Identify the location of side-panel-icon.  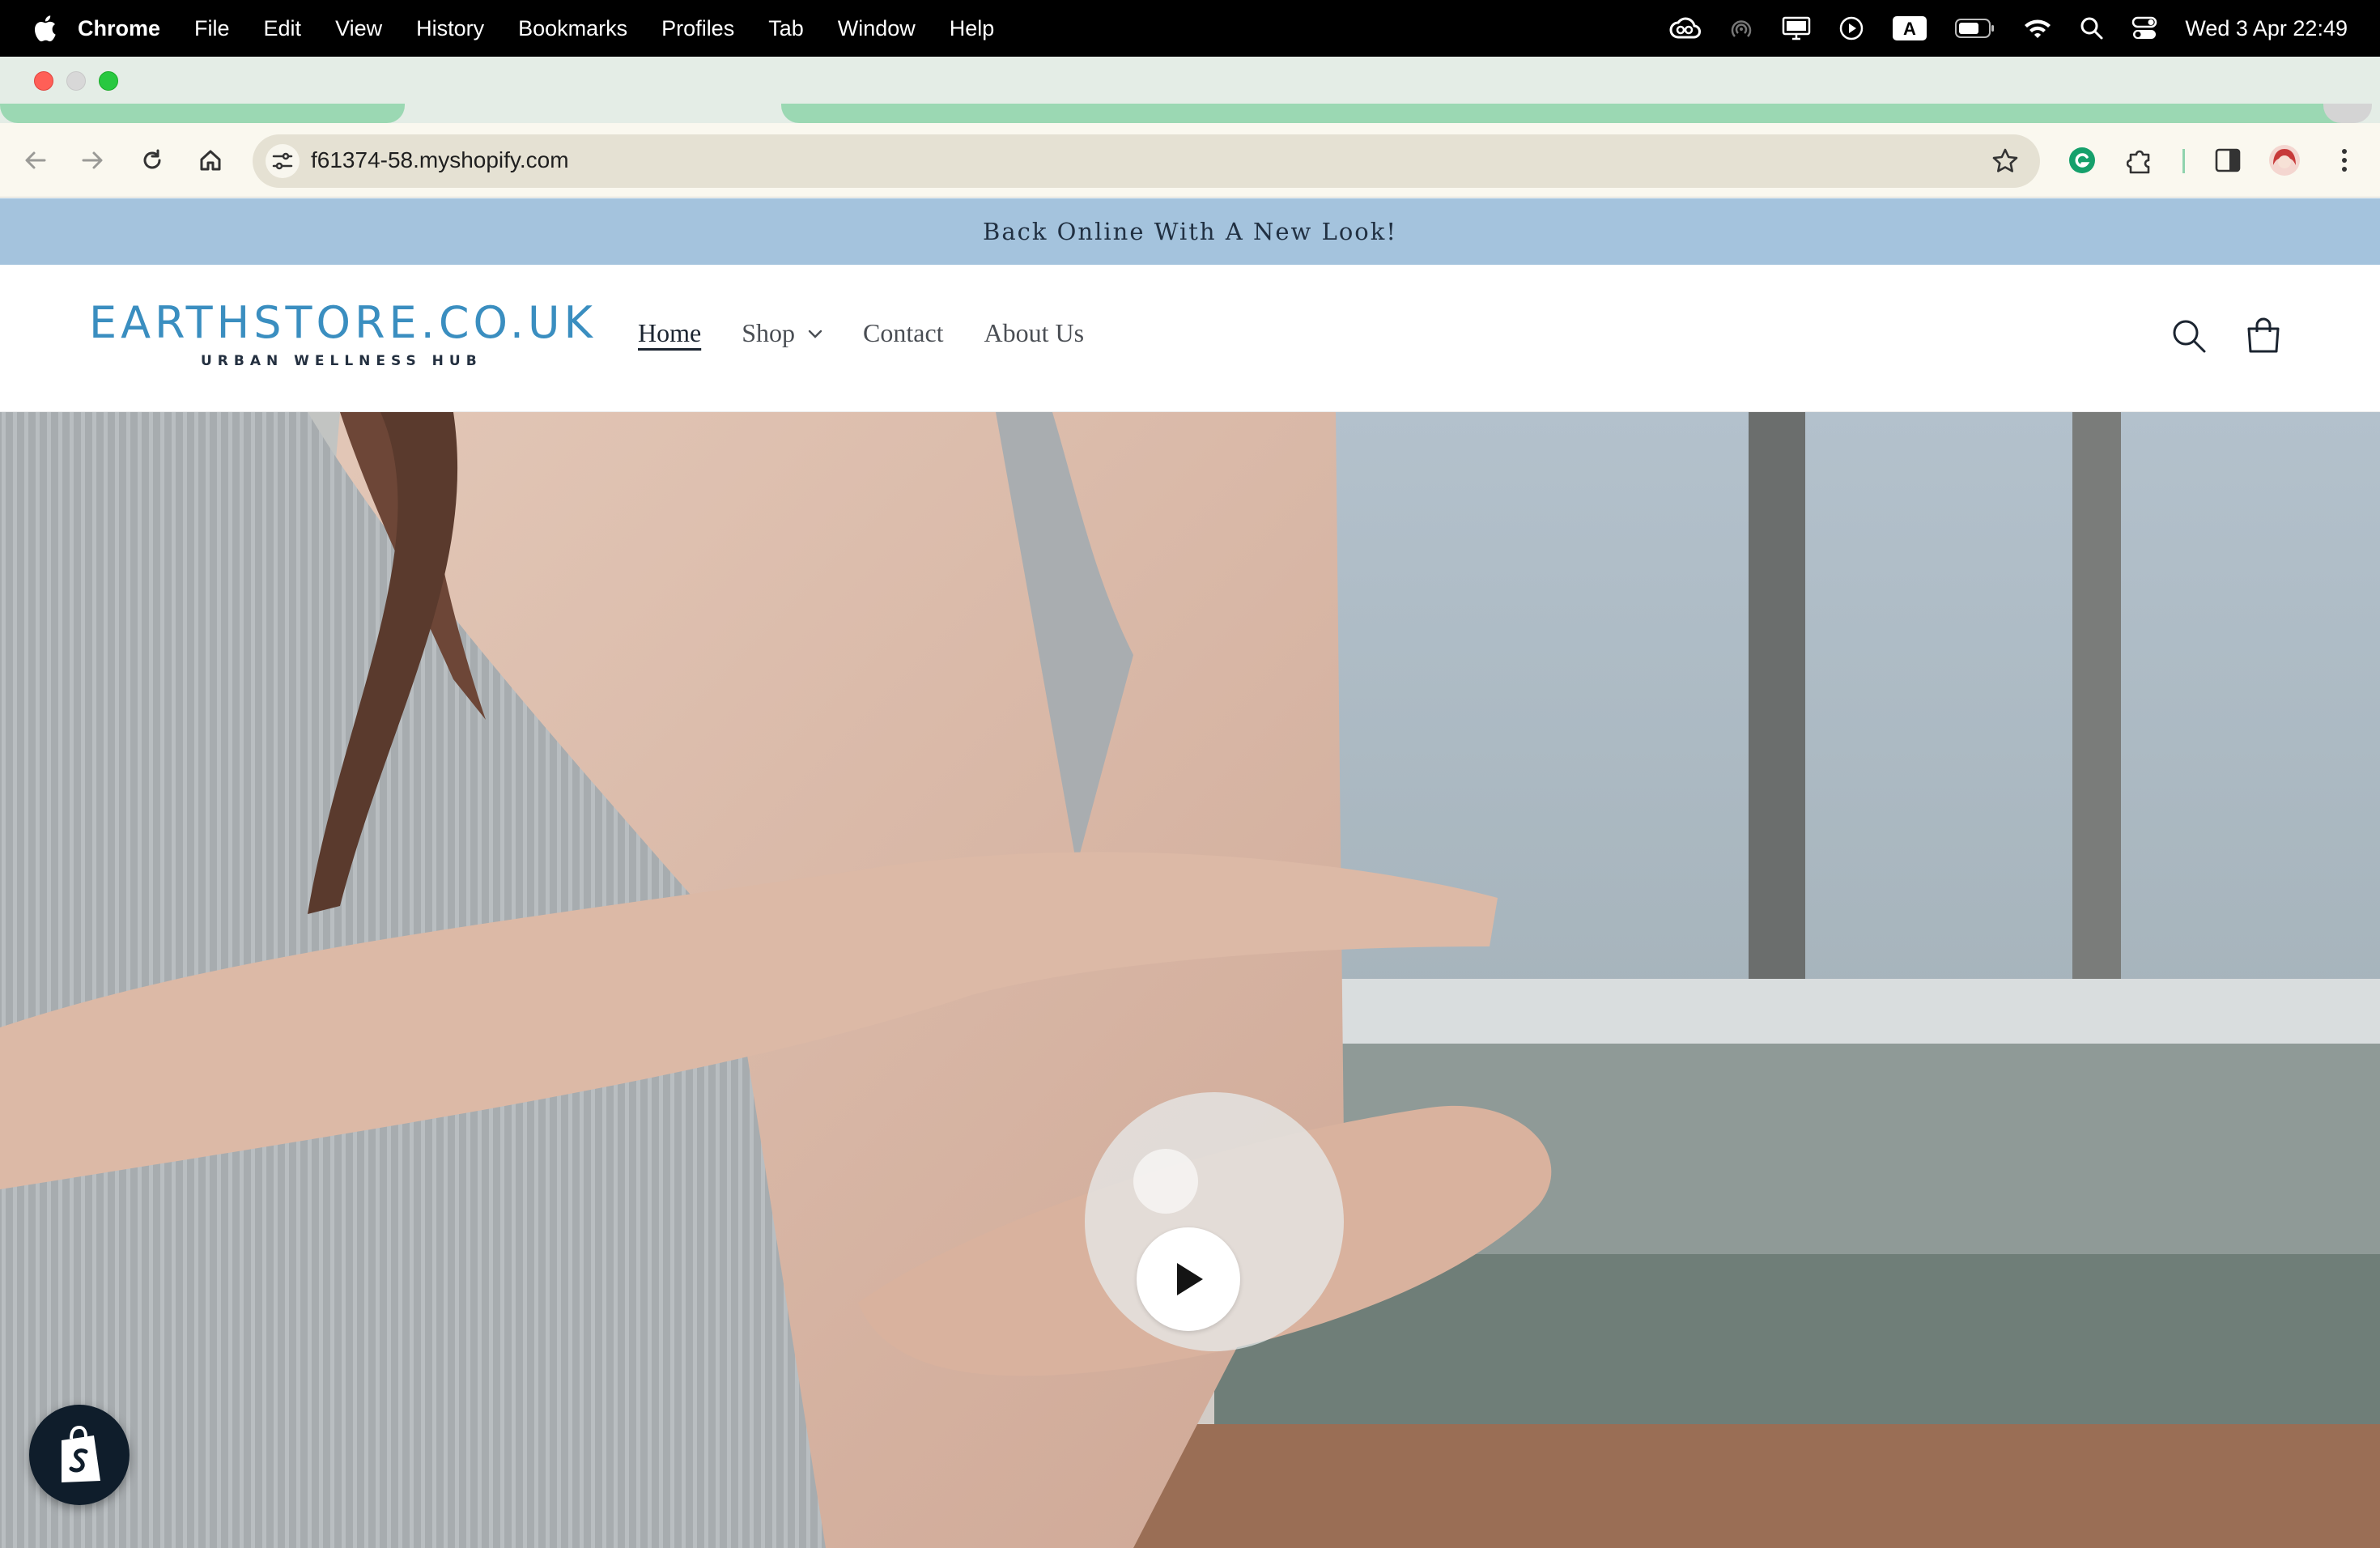
(2228, 160).